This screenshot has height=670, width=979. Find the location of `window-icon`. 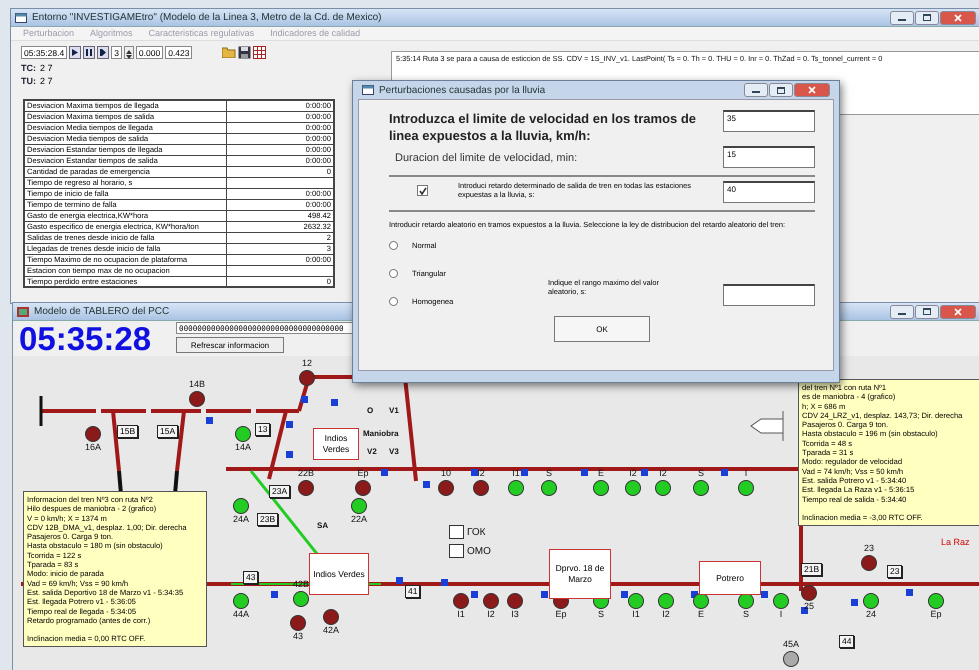

window-icon is located at coordinates (21, 17).